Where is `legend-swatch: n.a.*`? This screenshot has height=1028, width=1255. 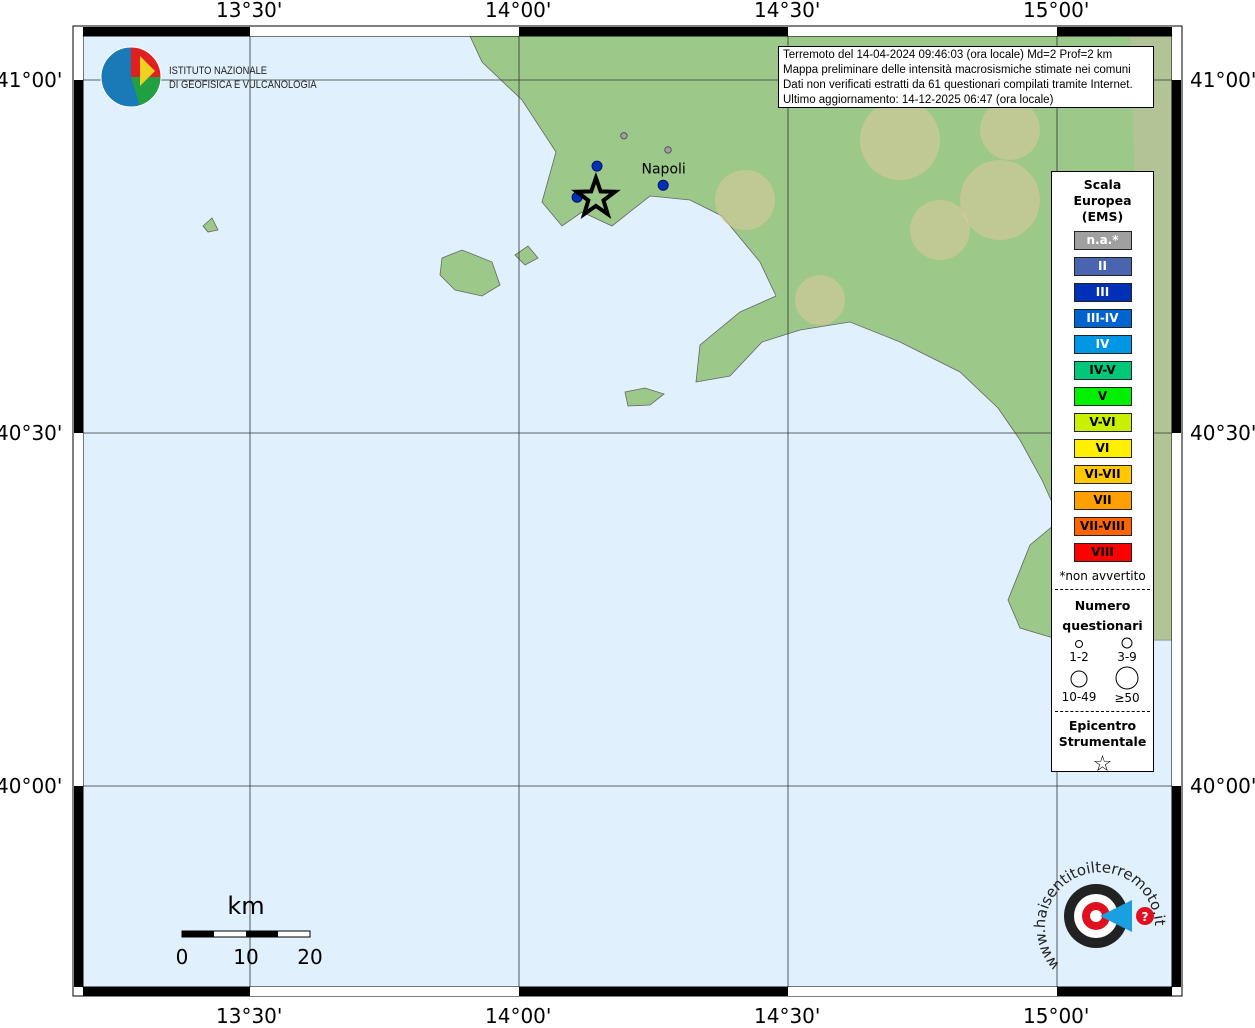
legend-swatch: n.a.* is located at coordinates (1102, 240).